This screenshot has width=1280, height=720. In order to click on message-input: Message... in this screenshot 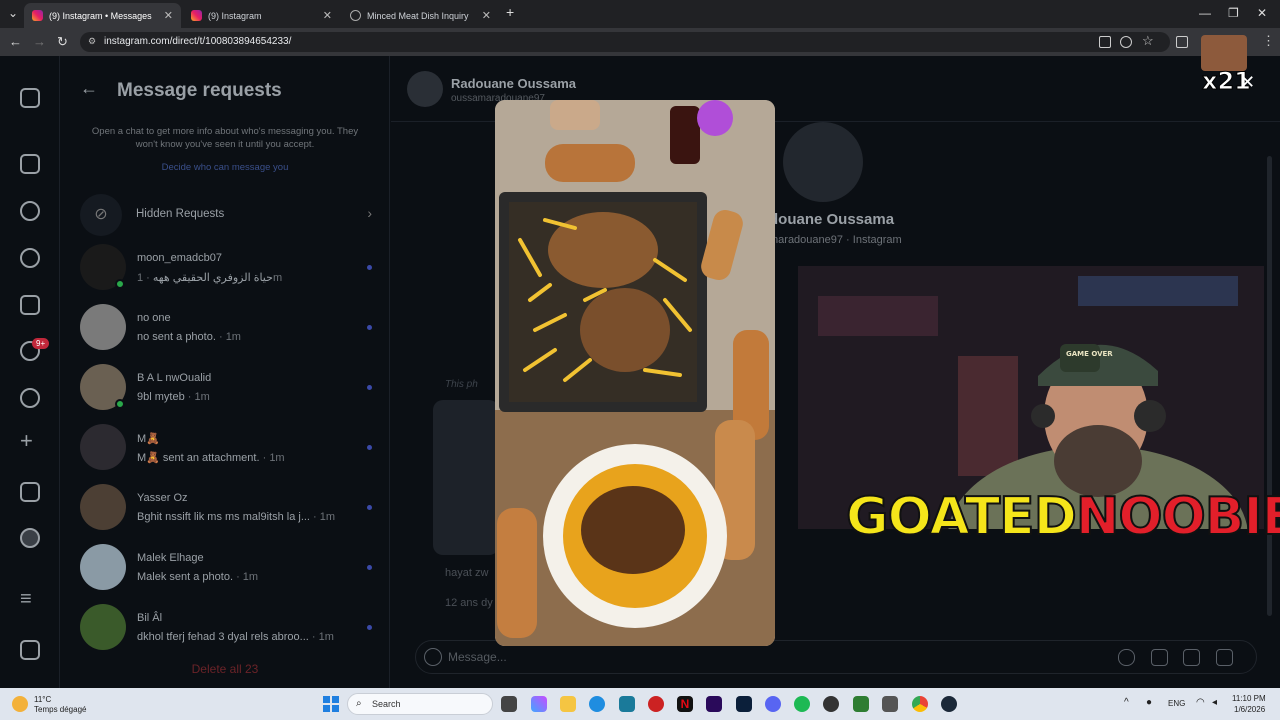, I will do `click(477, 657)`.